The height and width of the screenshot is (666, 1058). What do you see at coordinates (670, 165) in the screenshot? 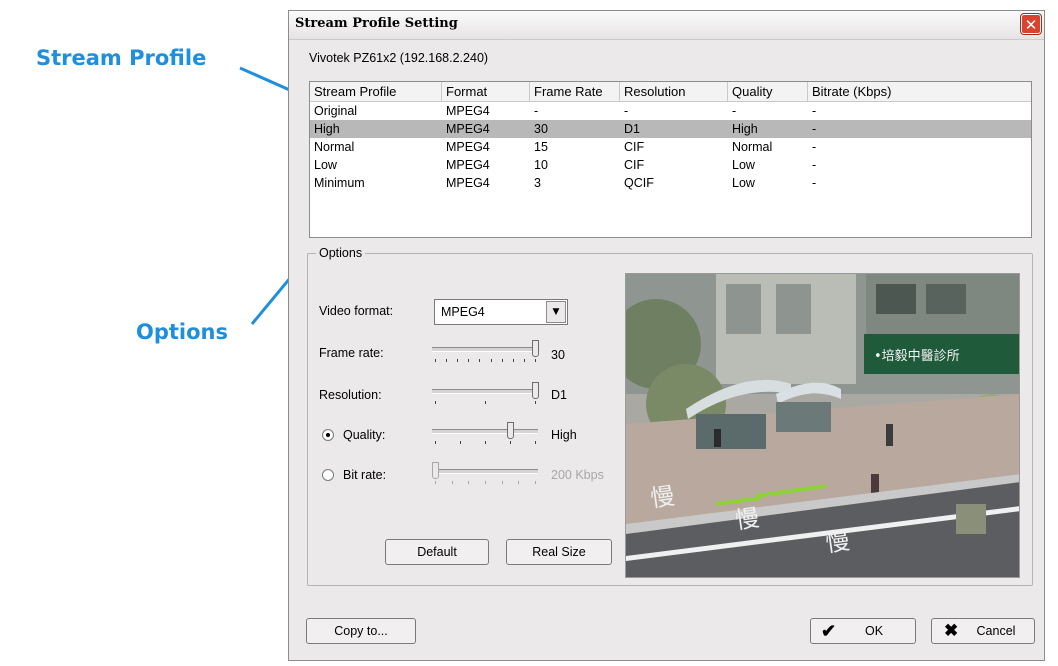
I see `table-row: Low MPEG4 10 CIF Low -` at bounding box center [670, 165].